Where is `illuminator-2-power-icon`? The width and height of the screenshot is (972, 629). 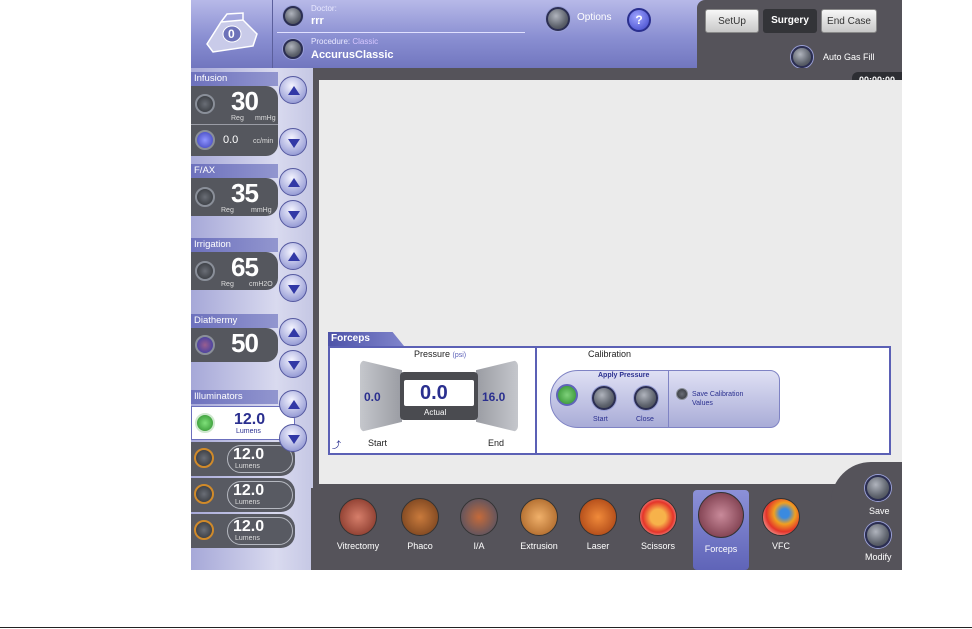 illuminator-2-power-icon is located at coordinates (204, 458).